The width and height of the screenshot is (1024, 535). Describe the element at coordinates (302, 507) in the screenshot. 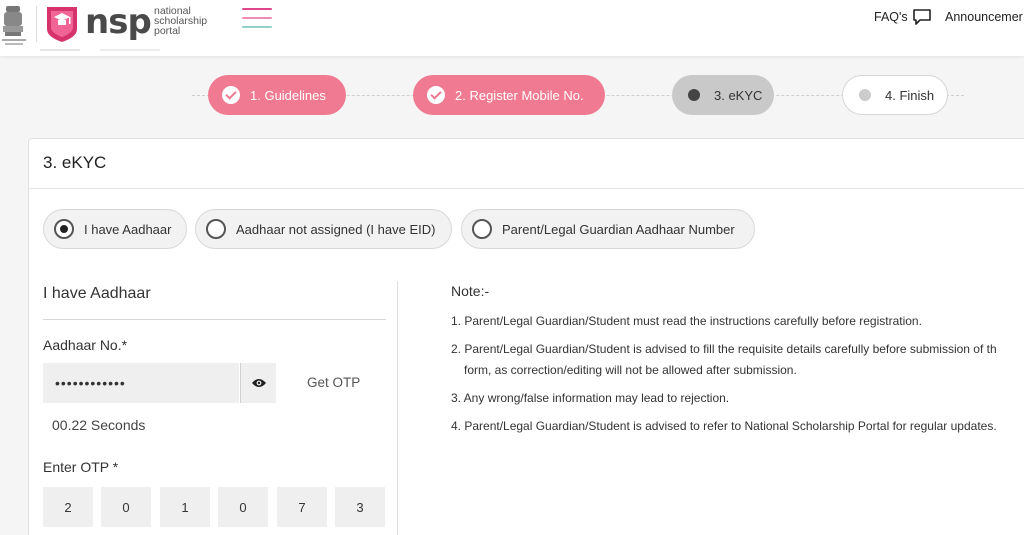

I see `otp-digit-5: 7` at that location.